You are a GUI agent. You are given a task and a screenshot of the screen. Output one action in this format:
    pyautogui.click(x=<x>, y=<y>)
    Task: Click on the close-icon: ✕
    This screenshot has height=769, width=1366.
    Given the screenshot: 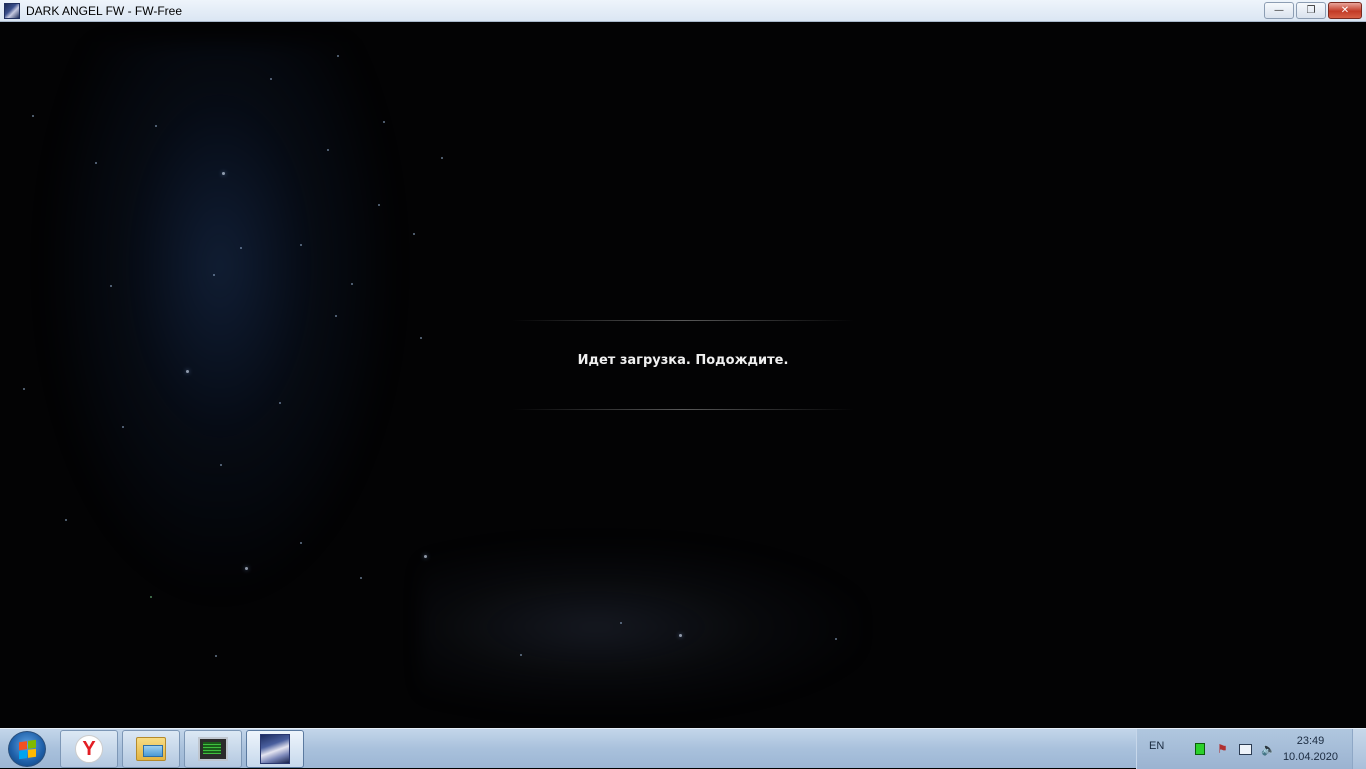 What is the action you would take?
    pyautogui.click(x=1345, y=10)
    